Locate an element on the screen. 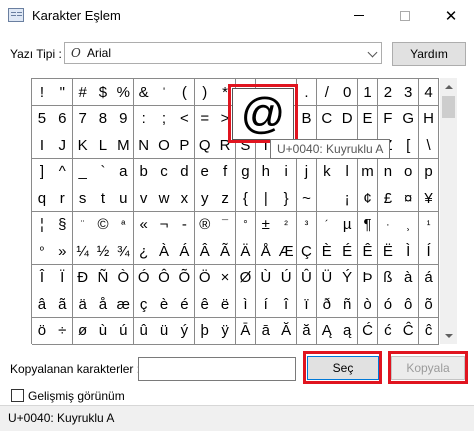 This screenshot has width=474, height=431. char-cell: g is located at coordinates (246, 172).